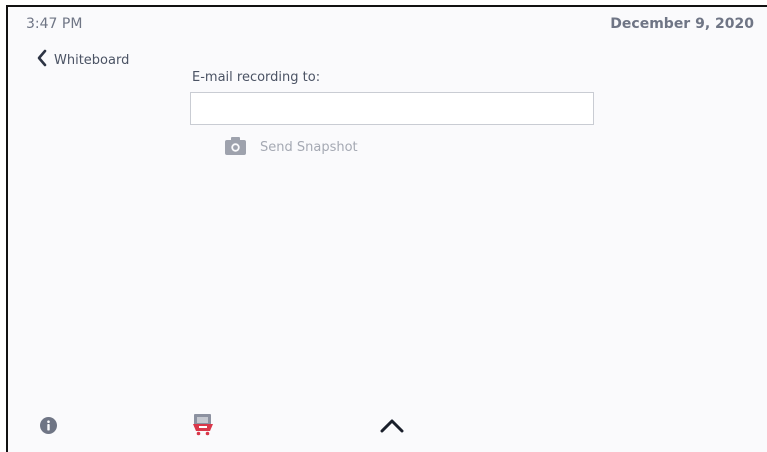 The width and height of the screenshot is (767, 452). Describe the element at coordinates (203, 424) in the screenshot. I see `cart-button` at that location.